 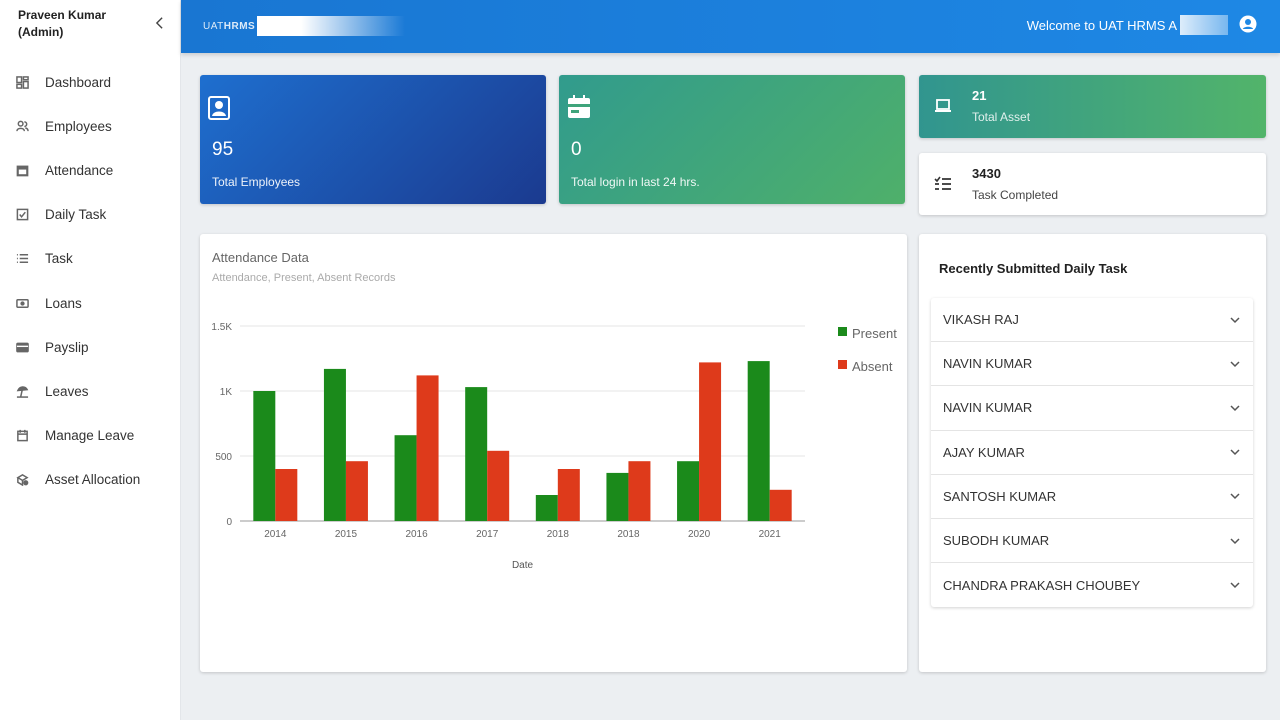 I want to click on sidebar-item-label: Task, so click(x=59, y=259).